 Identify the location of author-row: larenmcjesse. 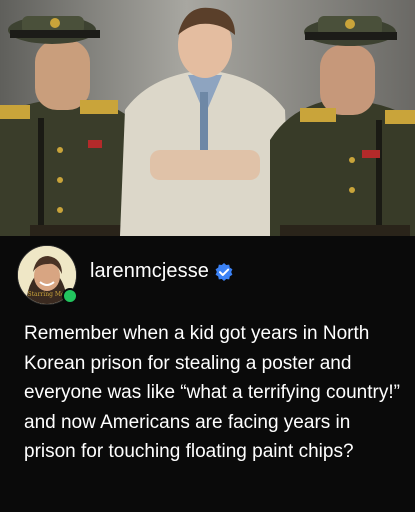
(162, 271).